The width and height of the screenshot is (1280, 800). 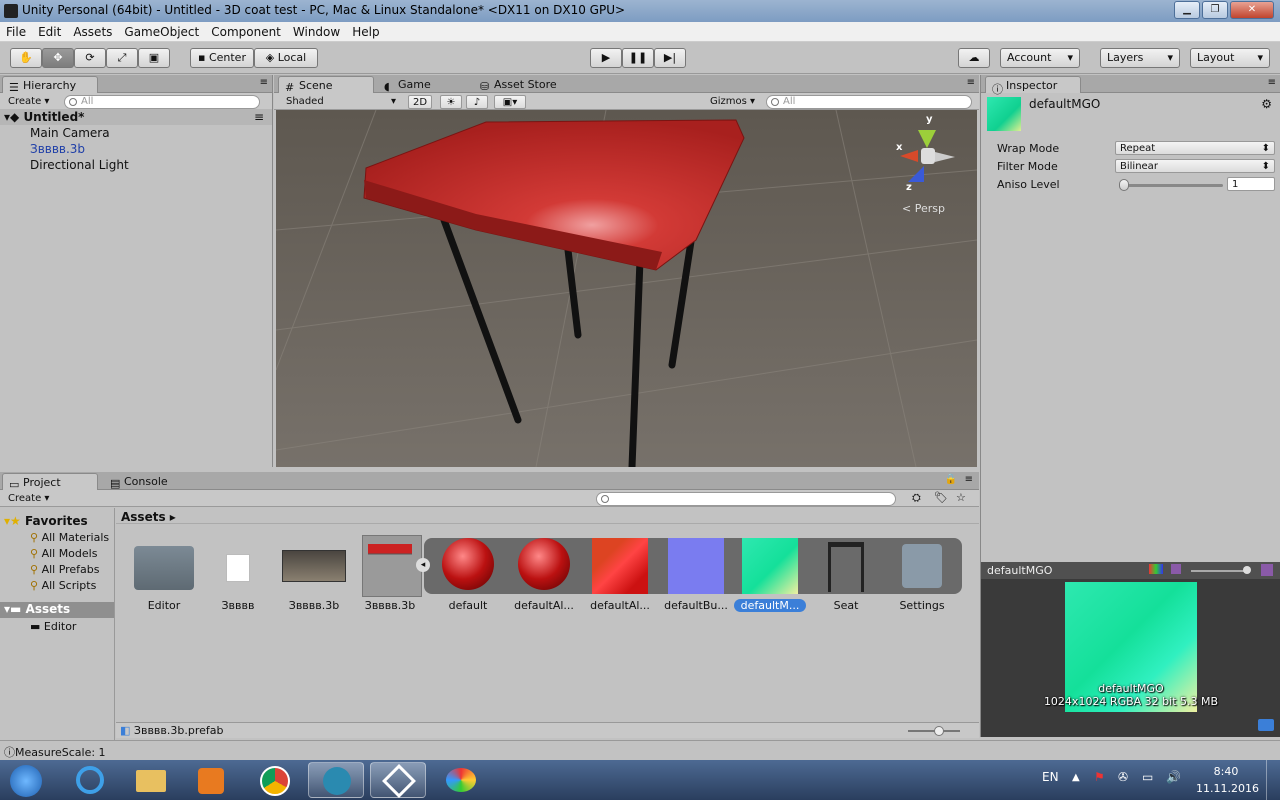 What do you see at coordinates (1267, 570) in the screenshot?
I see `checker-icon` at bounding box center [1267, 570].